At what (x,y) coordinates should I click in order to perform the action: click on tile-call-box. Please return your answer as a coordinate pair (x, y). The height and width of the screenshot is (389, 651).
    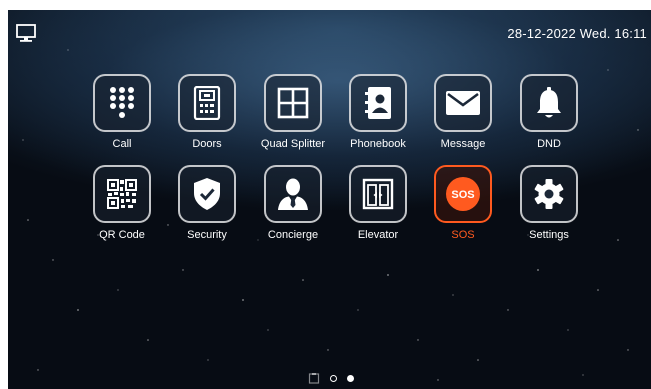
    Looking at the image, I should click on (122, 103).